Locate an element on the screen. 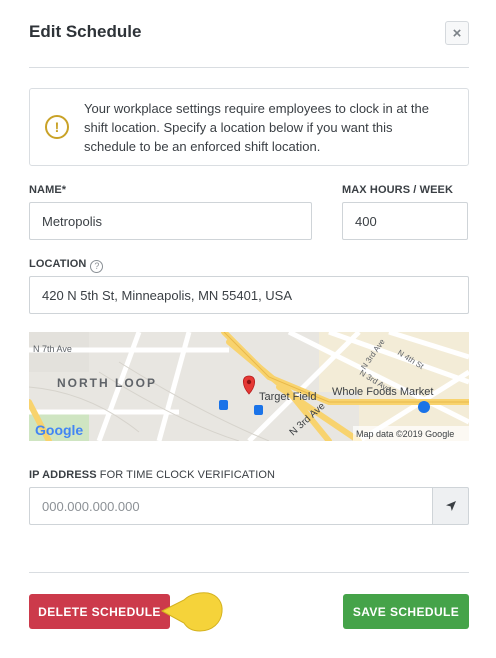 The height and width of the screenshot is (658, 496). locate-button is located at coordinates (450, 506).